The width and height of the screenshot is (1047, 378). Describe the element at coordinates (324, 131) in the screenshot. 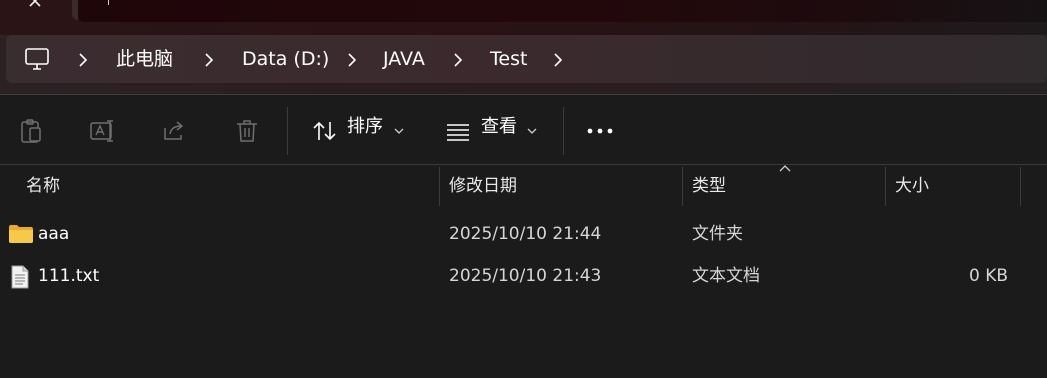

I see `sort-icon` at that location.